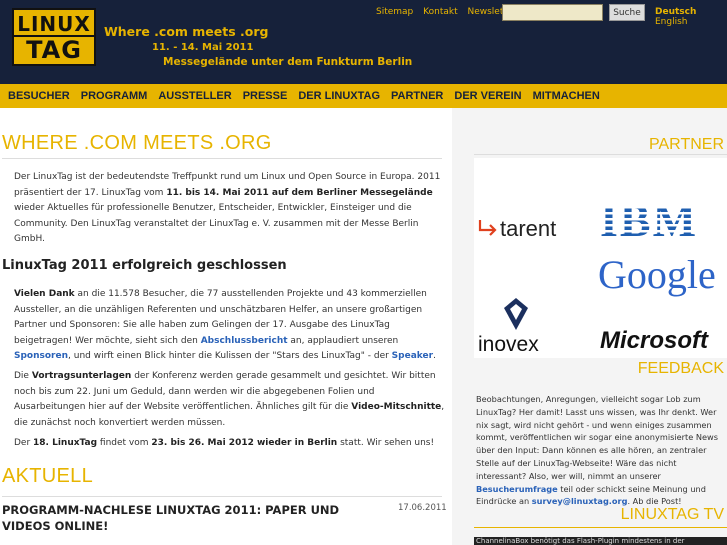 The image size is (727, 545). Describe the element at coordinates (580, 501) in the screenshot. I see `survey-email-link: survey@linuxtag.org` at that location.